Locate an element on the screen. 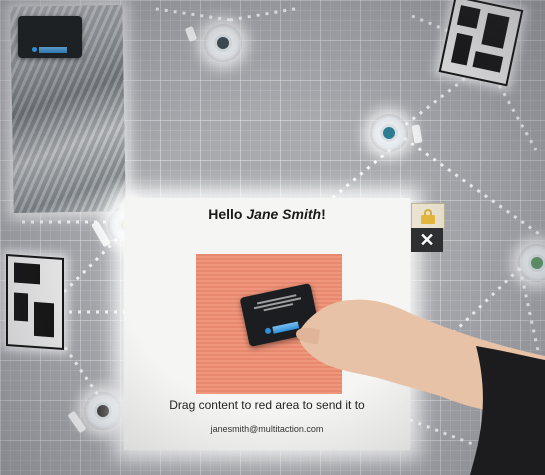  sleeve-shape is located at coordinates (507, 410).